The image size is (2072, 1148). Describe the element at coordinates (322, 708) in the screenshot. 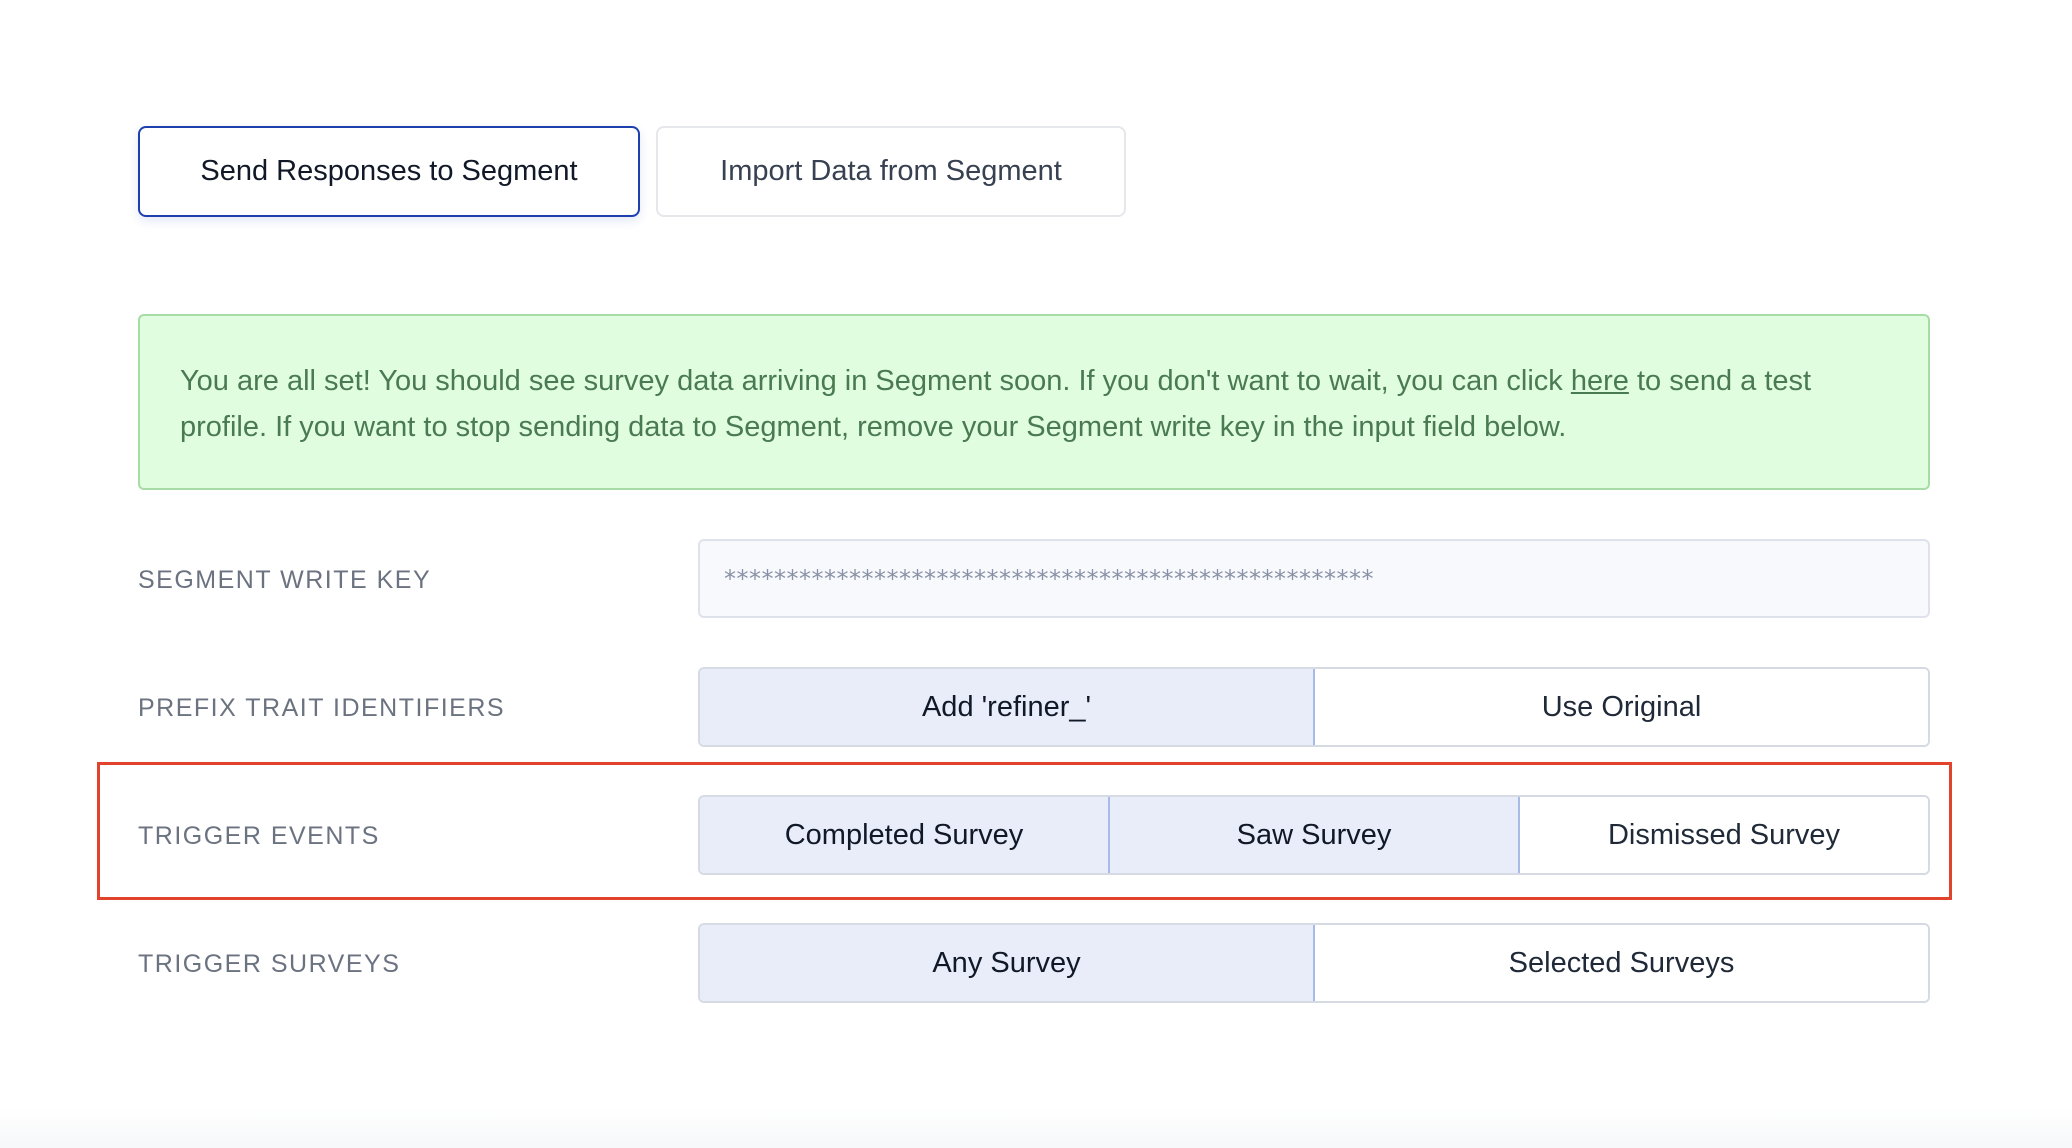

I see `prefix-traits-label: PREFIX TRAIT IDENTIFIERS` at that location.